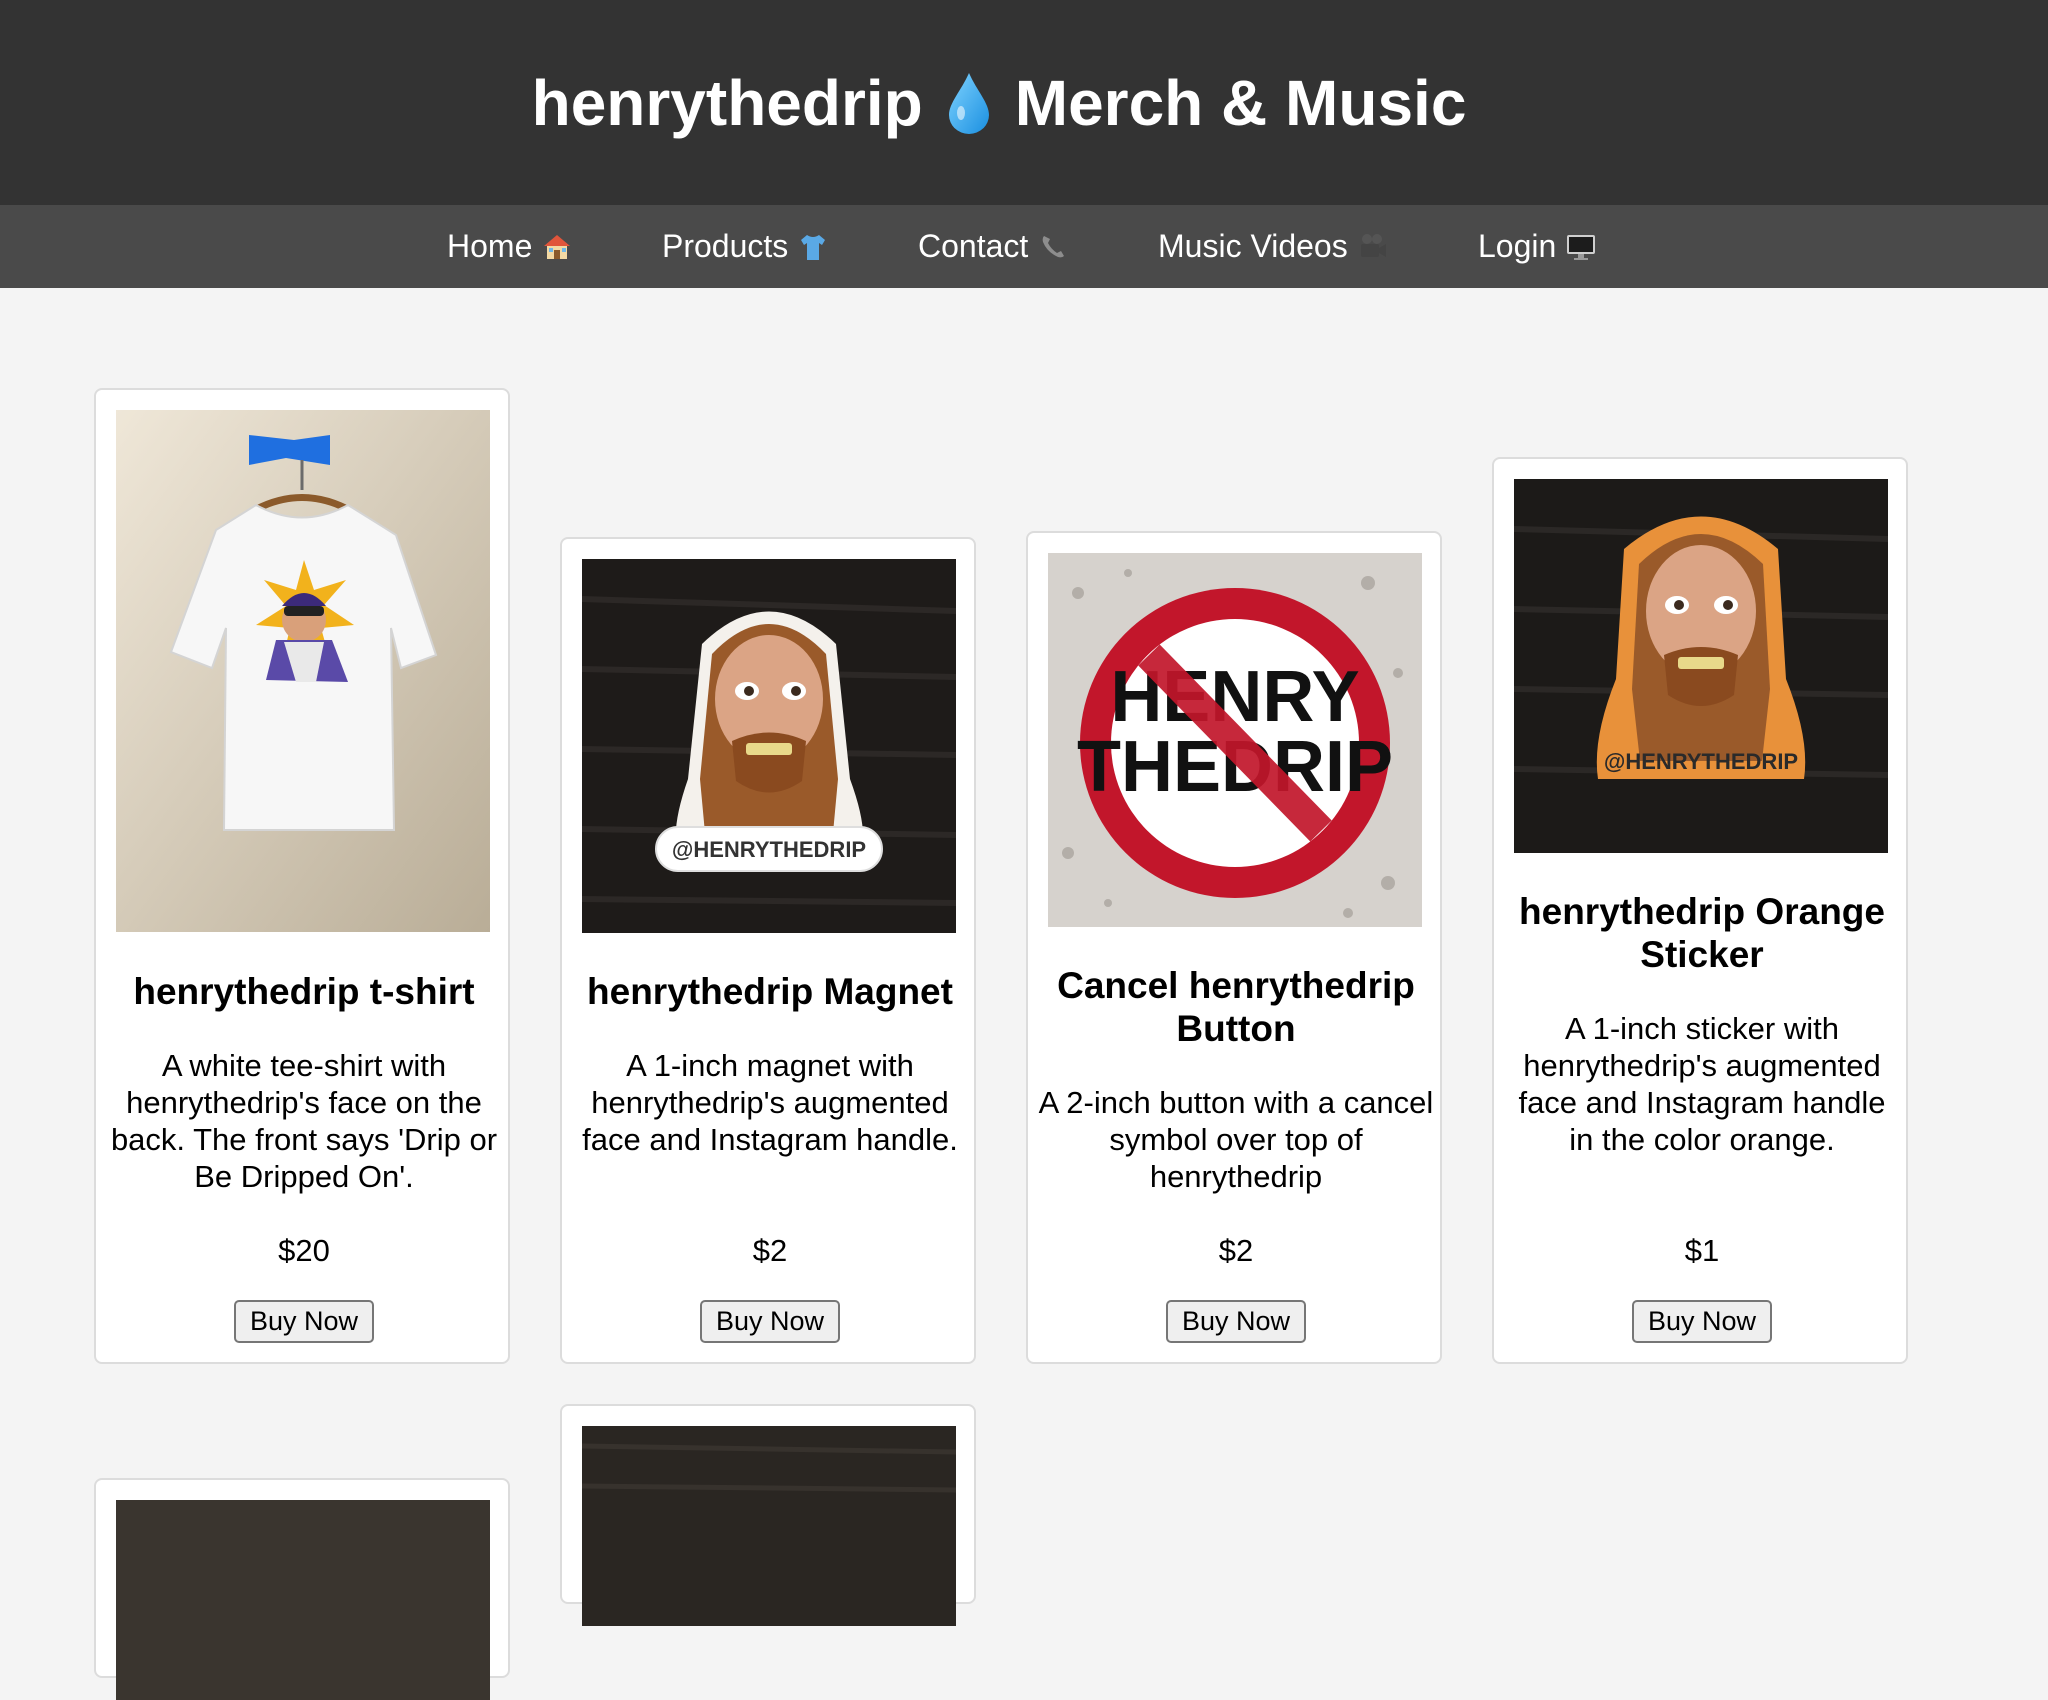 The width and height of the screenshot is (2048, 1700). Describe the element at coordinates (1517, 246) in the screenshot. I see `nav-item-label: Login` at that location.